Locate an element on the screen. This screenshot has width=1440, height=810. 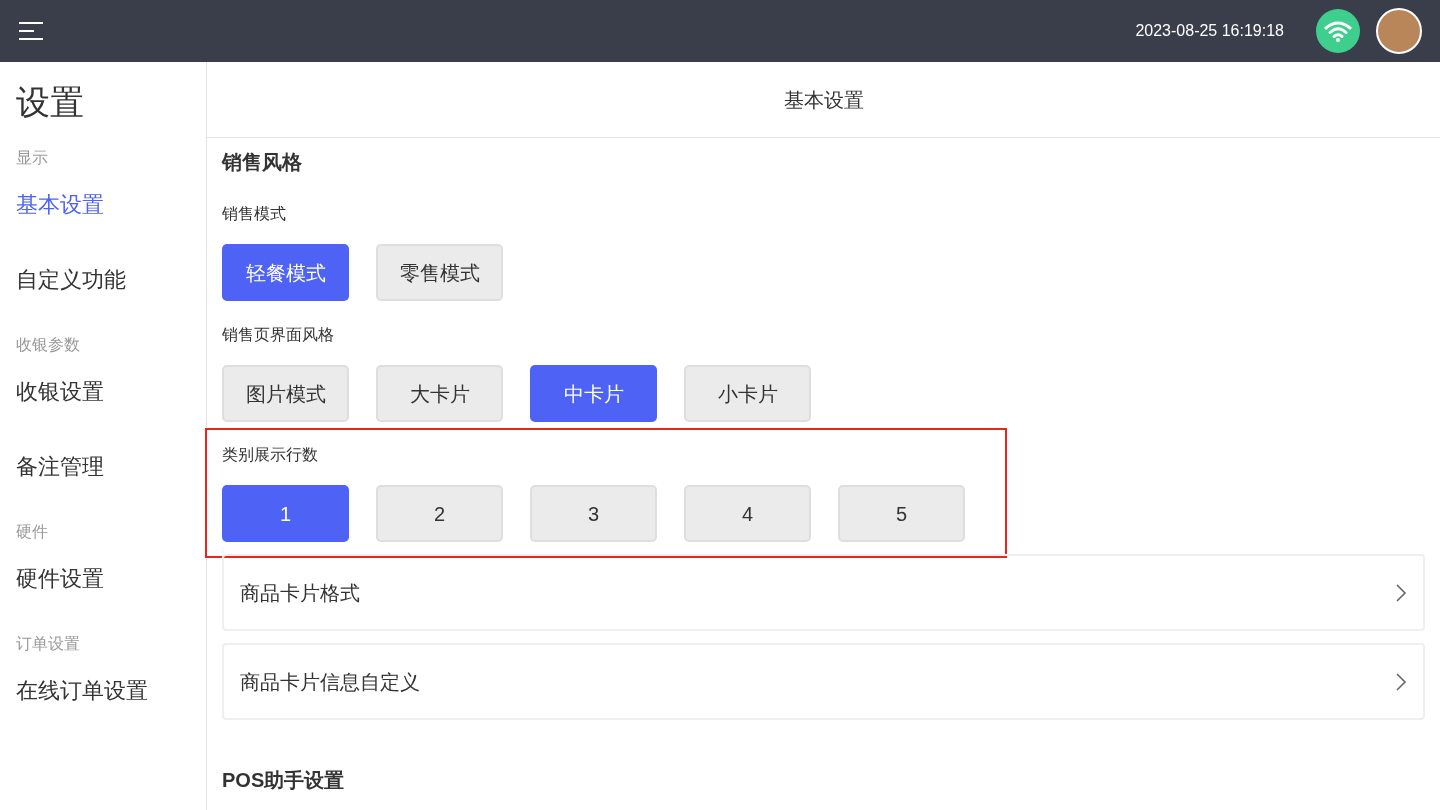
option-button: 图片模式 is located at coordinates (285, 393).